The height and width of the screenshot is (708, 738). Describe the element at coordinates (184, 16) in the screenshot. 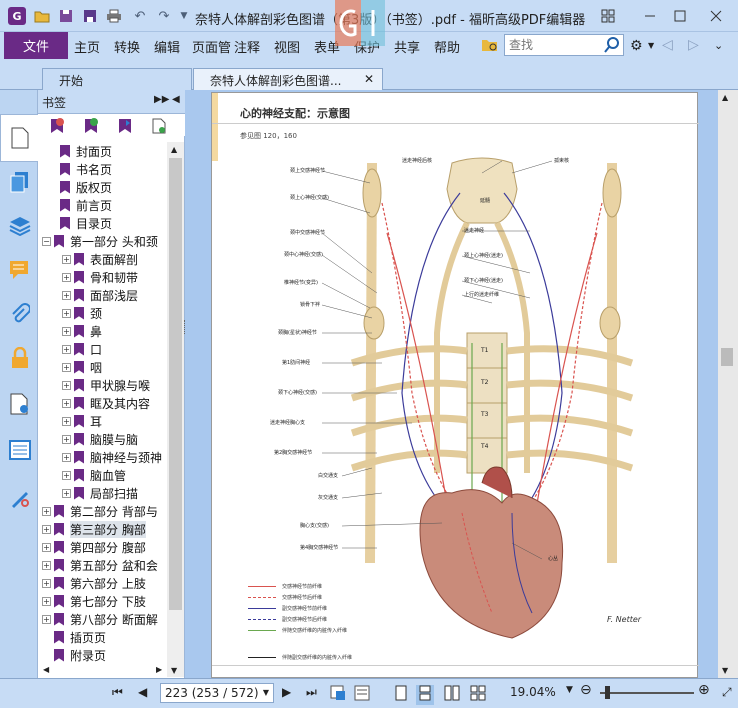

I see `customize-chevron-icon: ▼` at that location.